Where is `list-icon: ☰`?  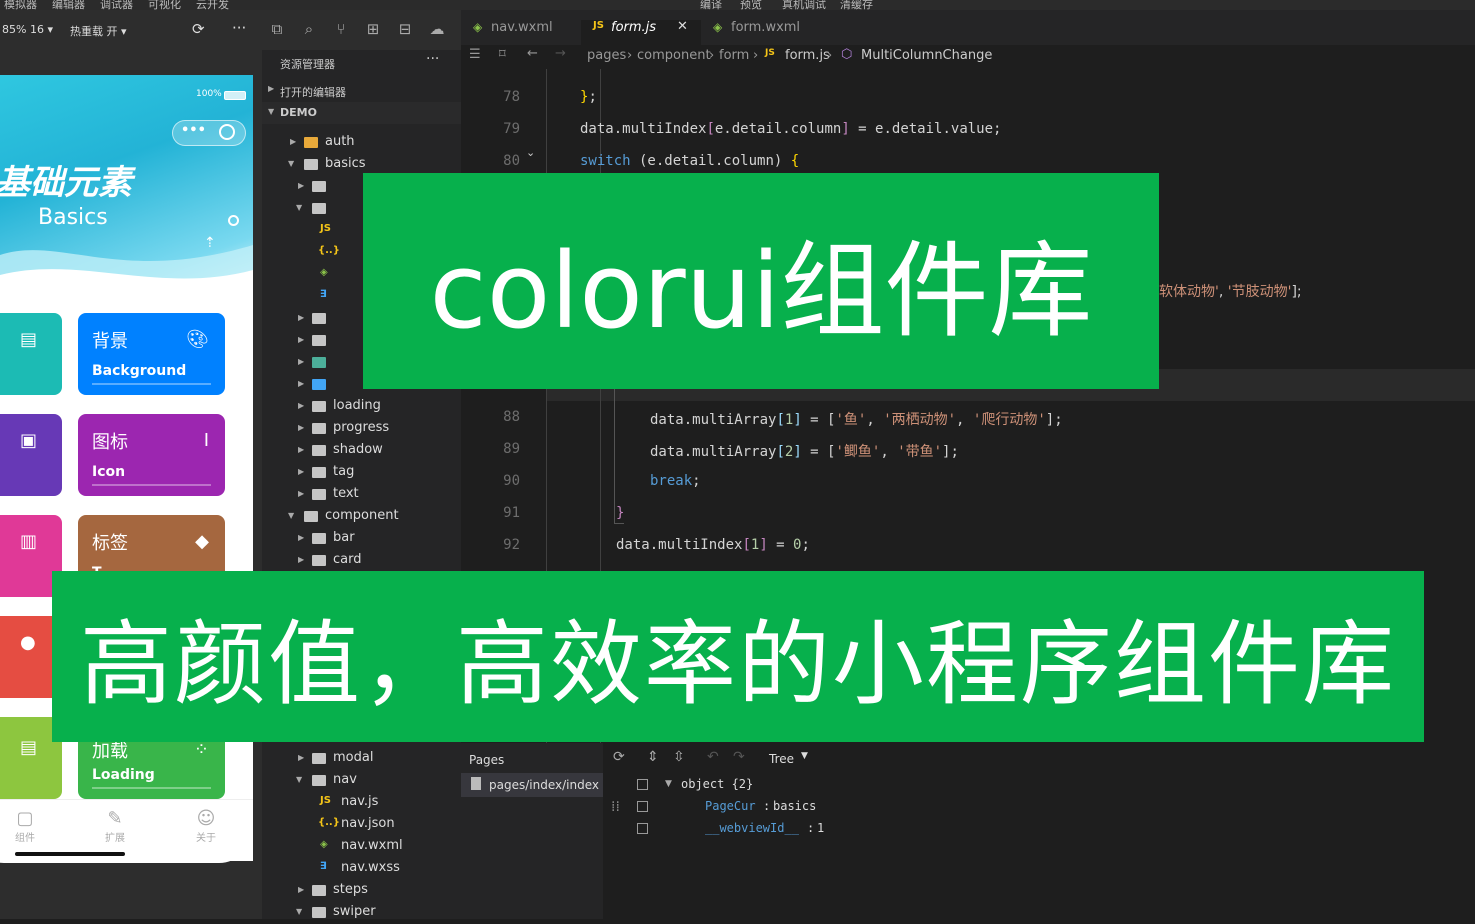
list-icon: ☰ is located at coordinates (475, 54).